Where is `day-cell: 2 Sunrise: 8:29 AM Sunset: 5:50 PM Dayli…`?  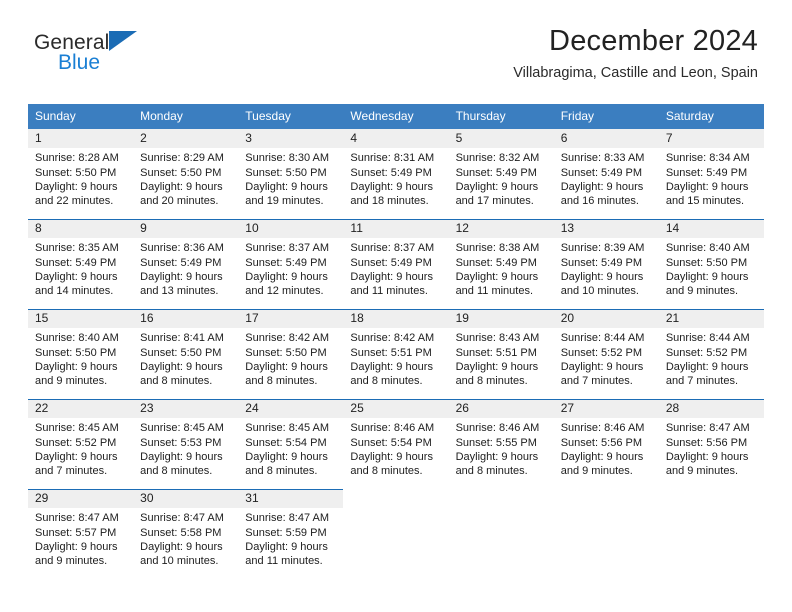
day-cell: 2 Sunrise: 8:29 AM Sunset: 5:50 PM Dayli… is located at coordinates (186, 174).